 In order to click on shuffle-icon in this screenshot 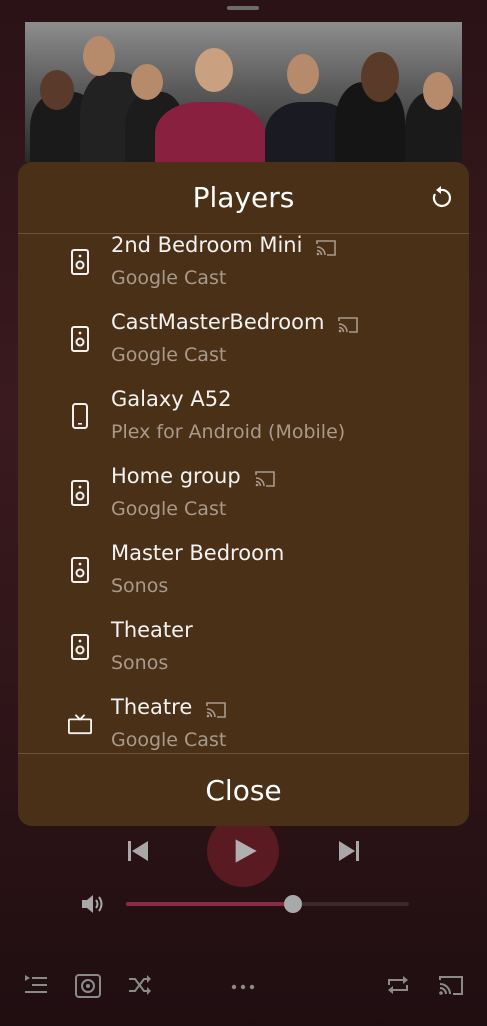, I will do `click(140, 985)`.